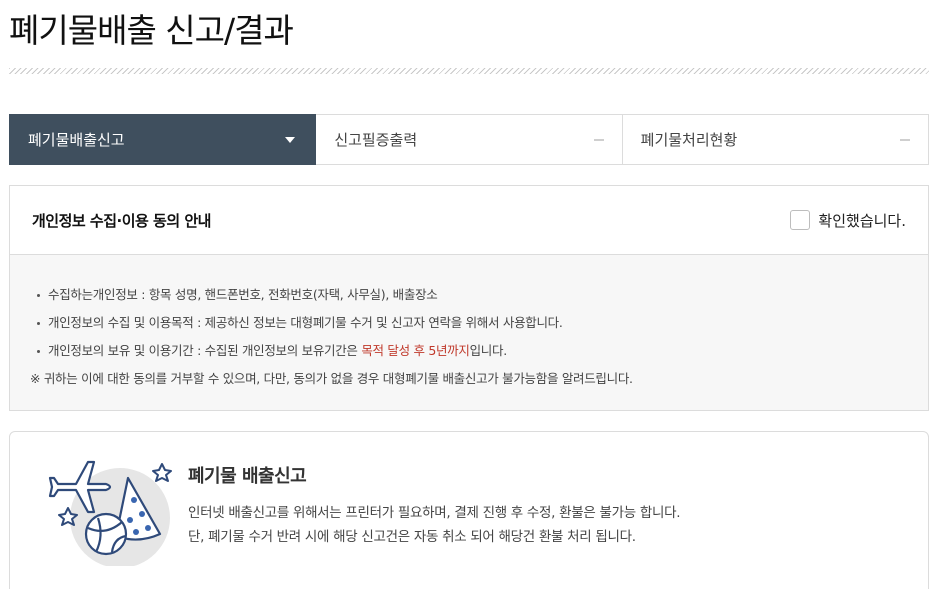  Describe the element at coordinates (862, 220) in the screenshot. I see `confirm-label: 확인했습니다.` at that location.